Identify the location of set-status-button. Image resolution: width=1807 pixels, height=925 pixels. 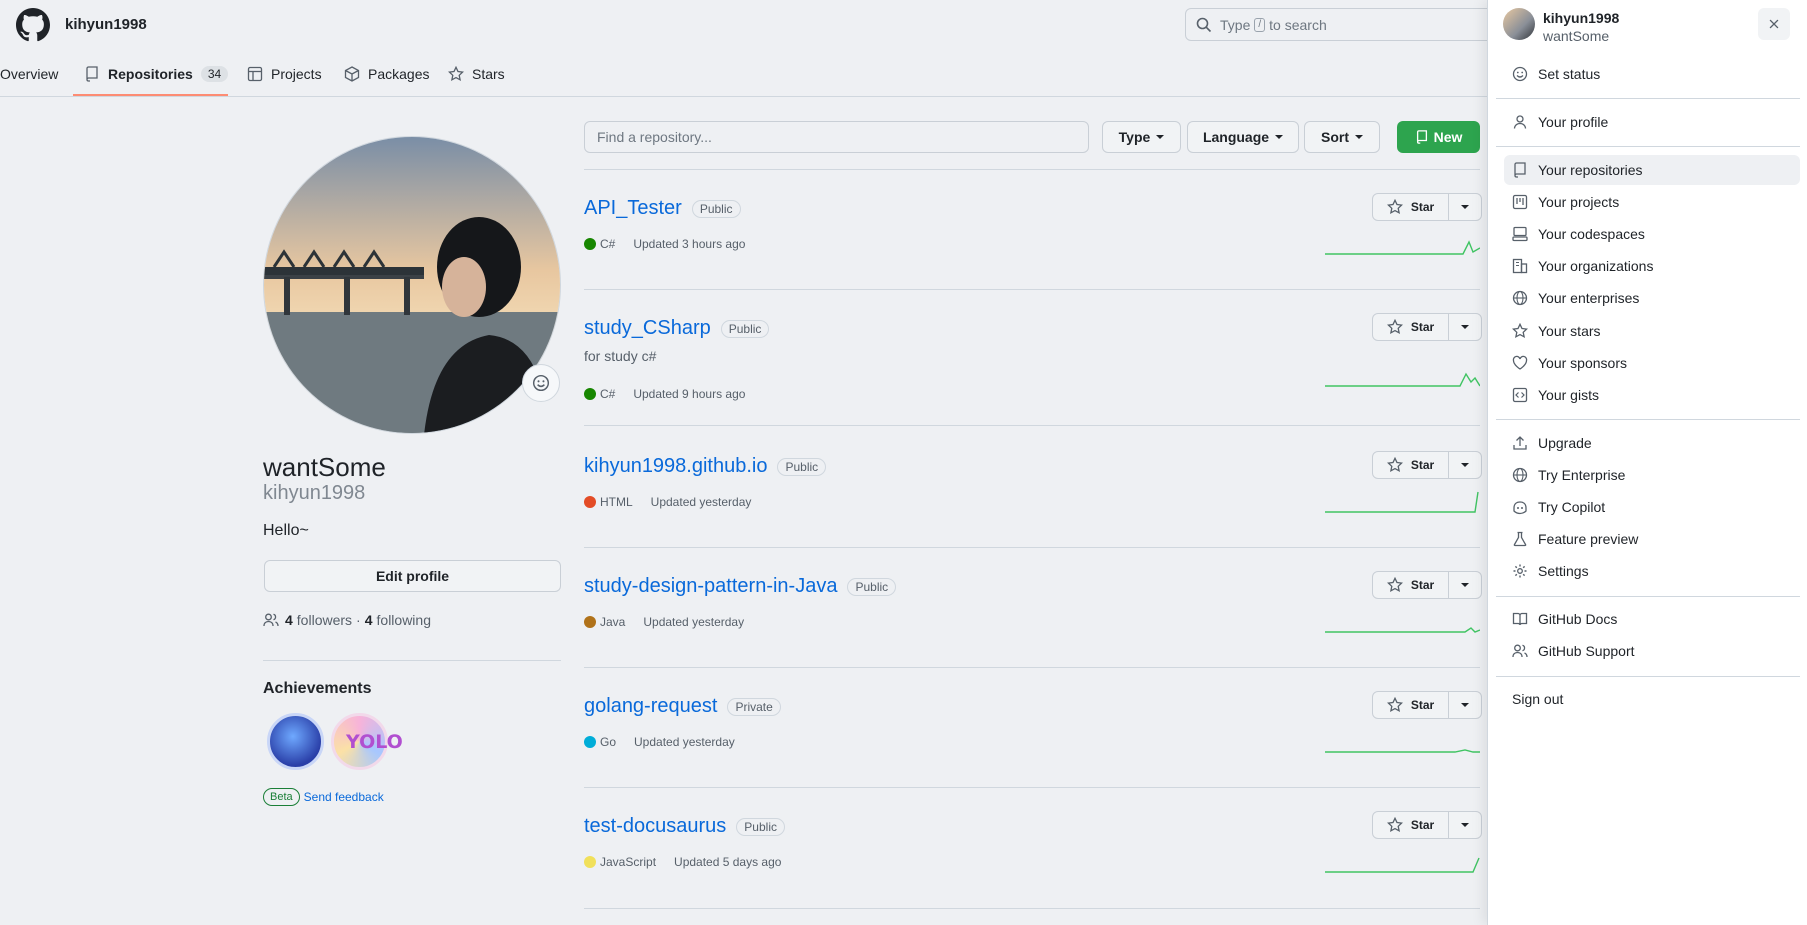
(541, 383).